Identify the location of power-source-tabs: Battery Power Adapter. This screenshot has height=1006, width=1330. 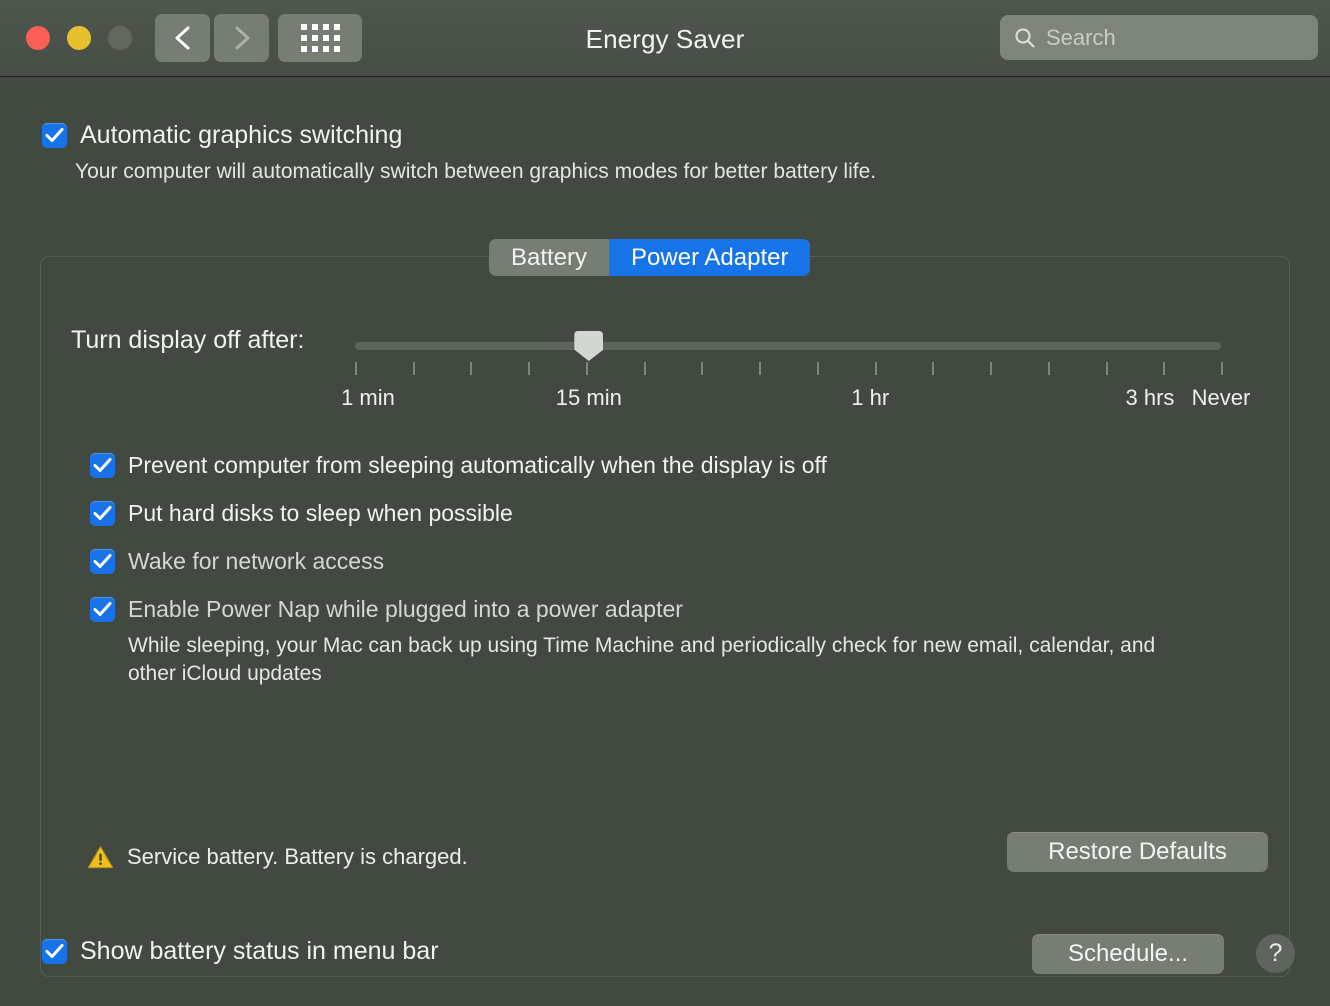
(650, 257).